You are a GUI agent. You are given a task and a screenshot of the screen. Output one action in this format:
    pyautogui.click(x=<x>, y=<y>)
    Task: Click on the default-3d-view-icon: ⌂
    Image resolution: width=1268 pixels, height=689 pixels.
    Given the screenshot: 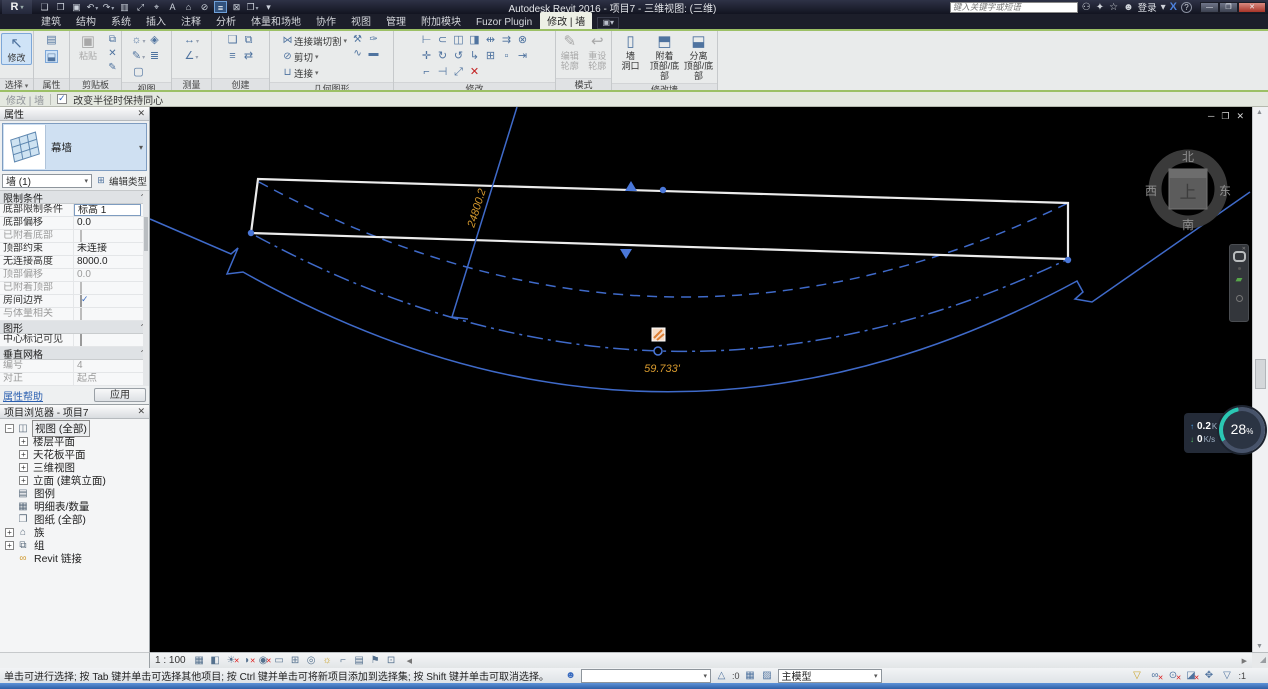 What is the action you would take?
    pyautogui.click(x=188, y=7)
    